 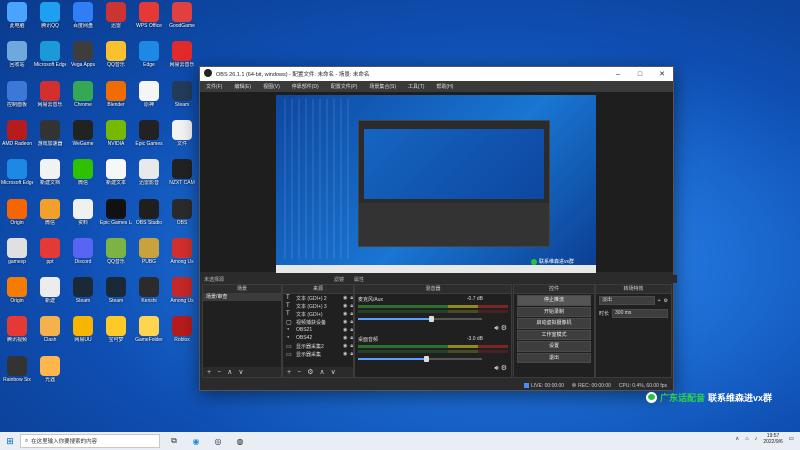 What do you see at coordinates (305, 86) in the screenshot?
I see `menu-docks: 停靠部件(D)` at bounding box center [305, 86].